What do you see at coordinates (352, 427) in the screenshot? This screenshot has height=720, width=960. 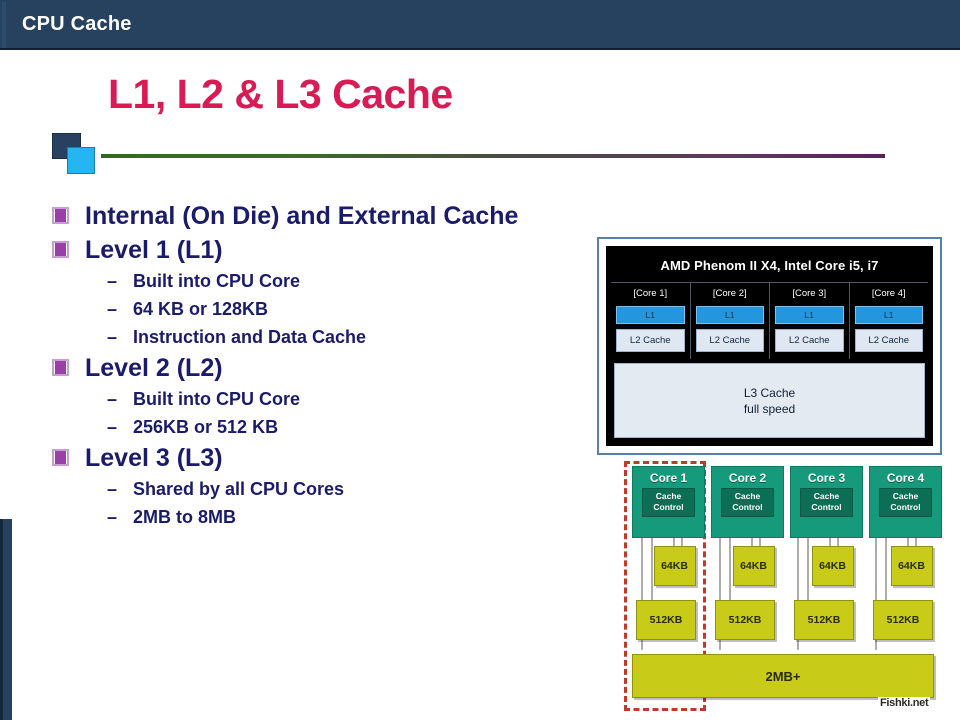 I see `list-item: – 256KB or 512 KB` at bounding box center [352, 427].